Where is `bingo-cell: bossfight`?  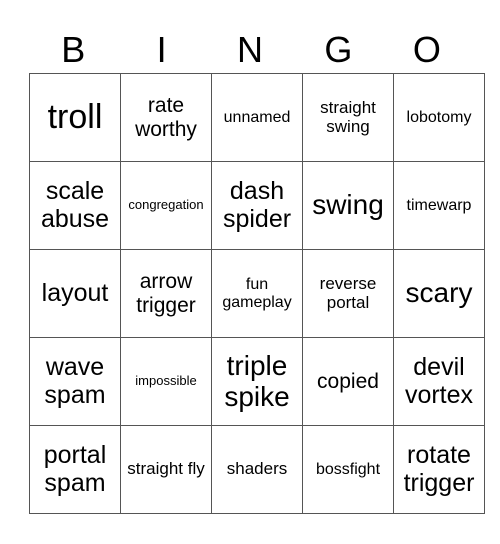 bingo-cell: bossfight is located at coordinates (348, 469).